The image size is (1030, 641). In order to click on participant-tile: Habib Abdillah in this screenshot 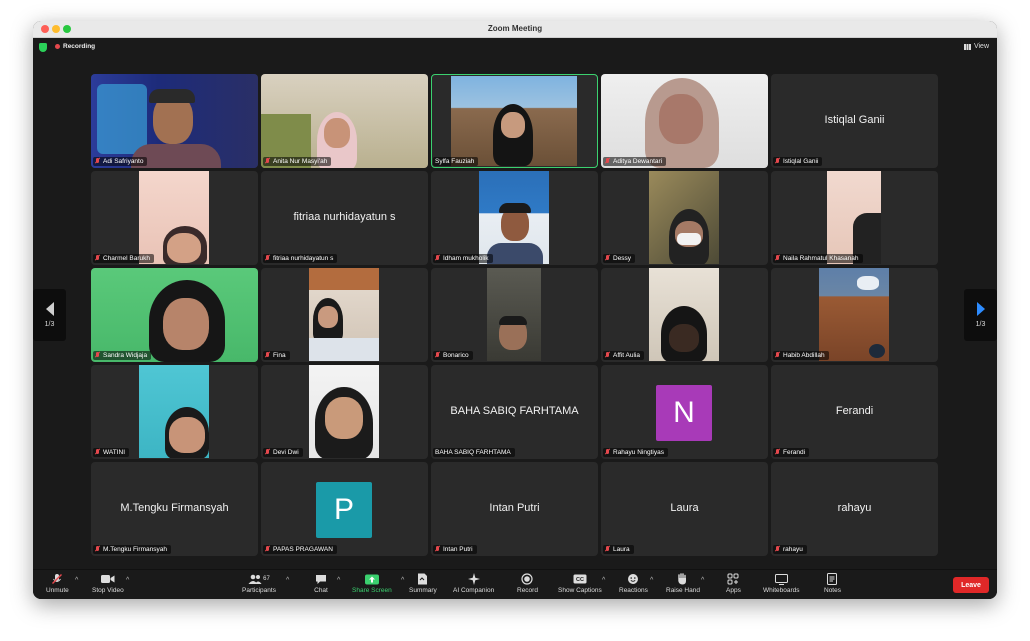, I will do `click(854, 315)`.